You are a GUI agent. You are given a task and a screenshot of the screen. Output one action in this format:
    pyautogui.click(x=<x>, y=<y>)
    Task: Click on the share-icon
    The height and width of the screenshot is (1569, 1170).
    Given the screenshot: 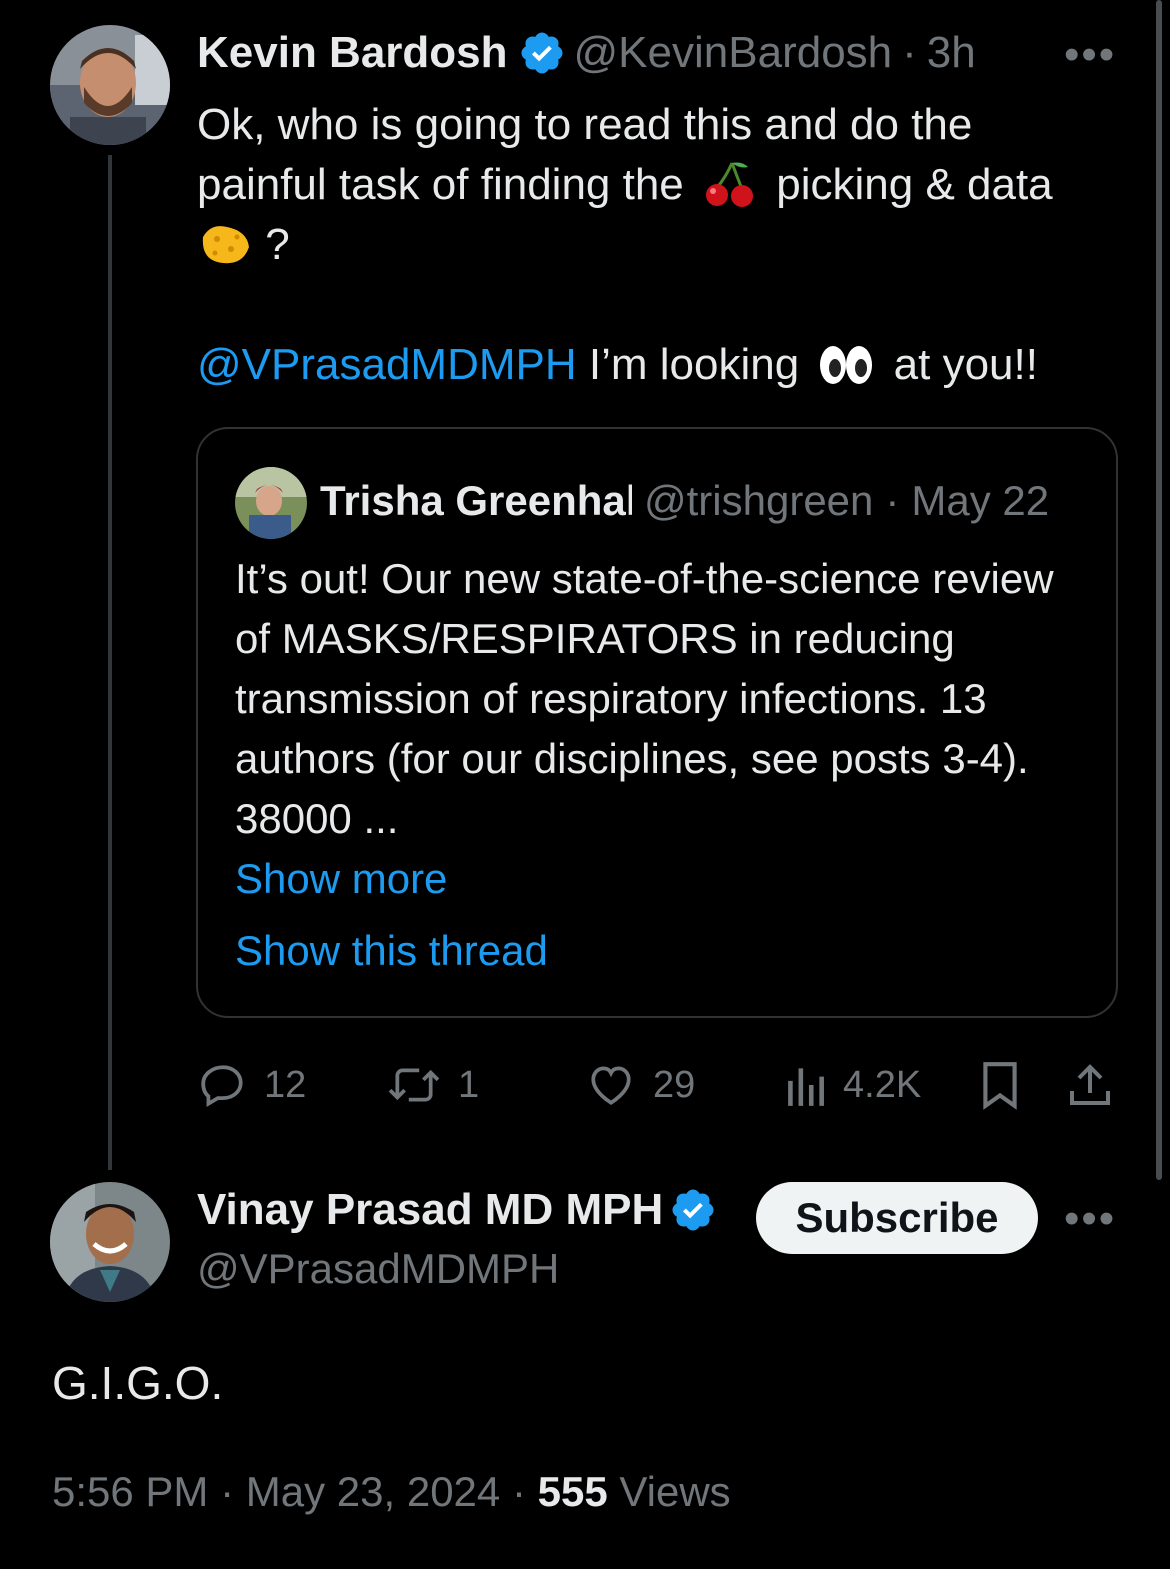 What is the action you would take?
    pyautogui.click(x=1090, y=1084)
    